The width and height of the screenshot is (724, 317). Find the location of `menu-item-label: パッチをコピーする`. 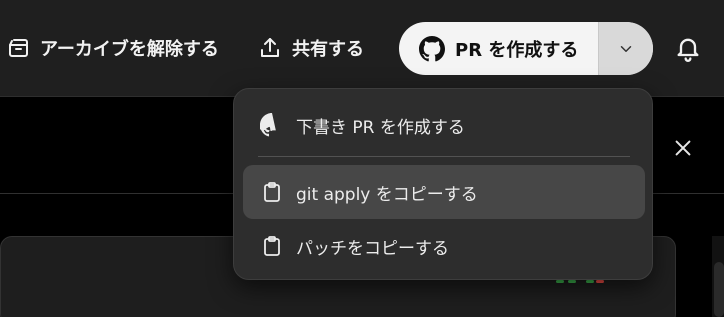

menu-item-label: パッチをコピーする is located at coordinates (372, 248).